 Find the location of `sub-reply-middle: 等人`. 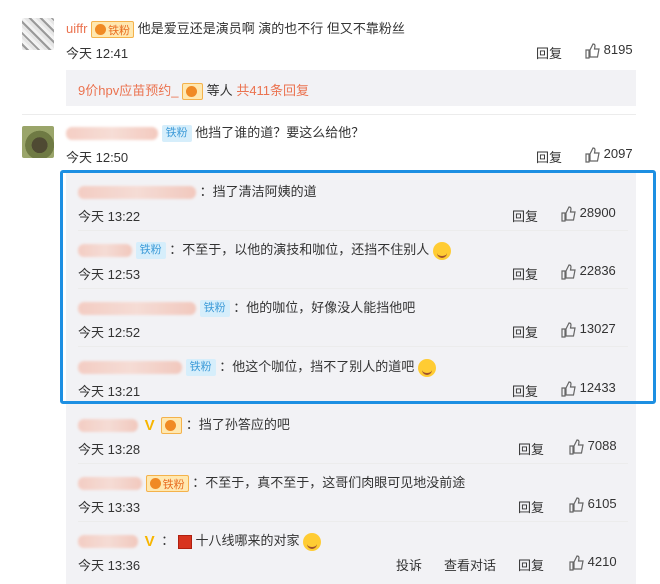

sub-reply-middle: 等人 is located at coordinates (219, 90).